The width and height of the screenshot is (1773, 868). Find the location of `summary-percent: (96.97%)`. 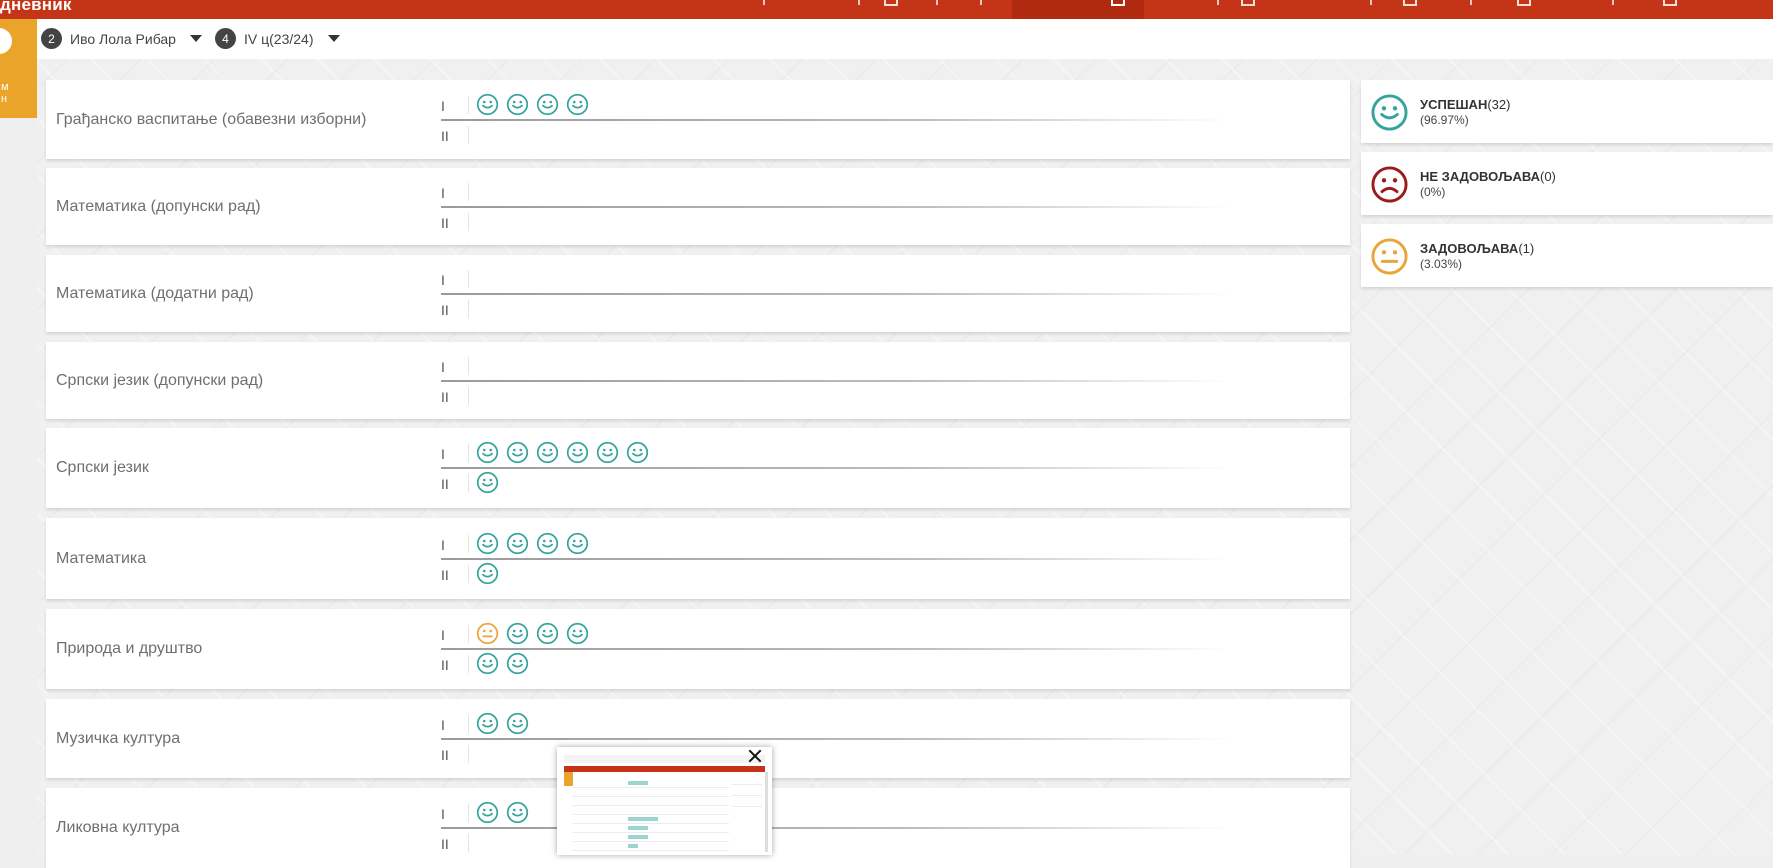

summary-percent: (96.97%) is located at coordinates (1444, 120).